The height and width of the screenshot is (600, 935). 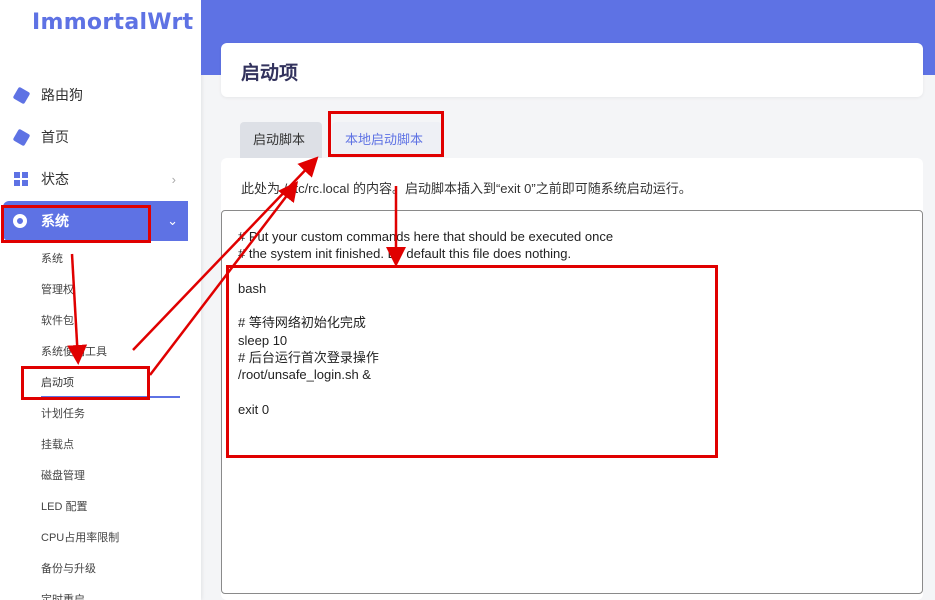 What do you see at coordinates (57, 290) in the screenshot?
I see `submenu-item: 管理权` at bounding box center [57, 290].